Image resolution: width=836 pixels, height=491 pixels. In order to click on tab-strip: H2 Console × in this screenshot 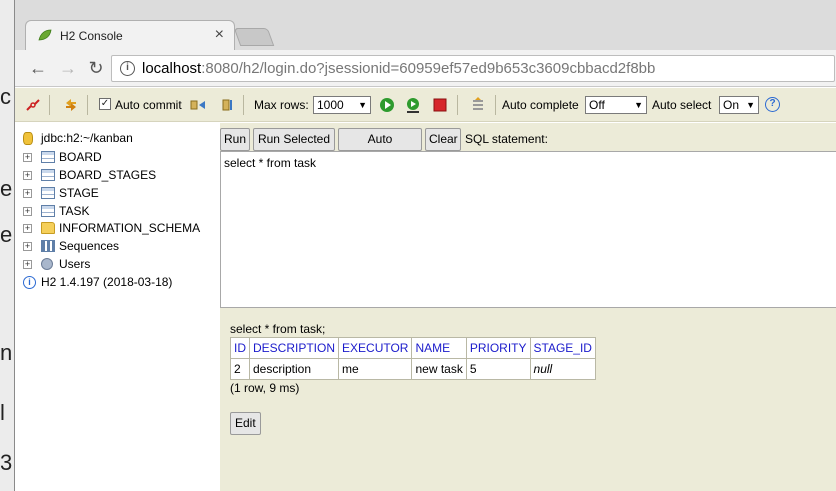, I will do `click(425, 25)`.